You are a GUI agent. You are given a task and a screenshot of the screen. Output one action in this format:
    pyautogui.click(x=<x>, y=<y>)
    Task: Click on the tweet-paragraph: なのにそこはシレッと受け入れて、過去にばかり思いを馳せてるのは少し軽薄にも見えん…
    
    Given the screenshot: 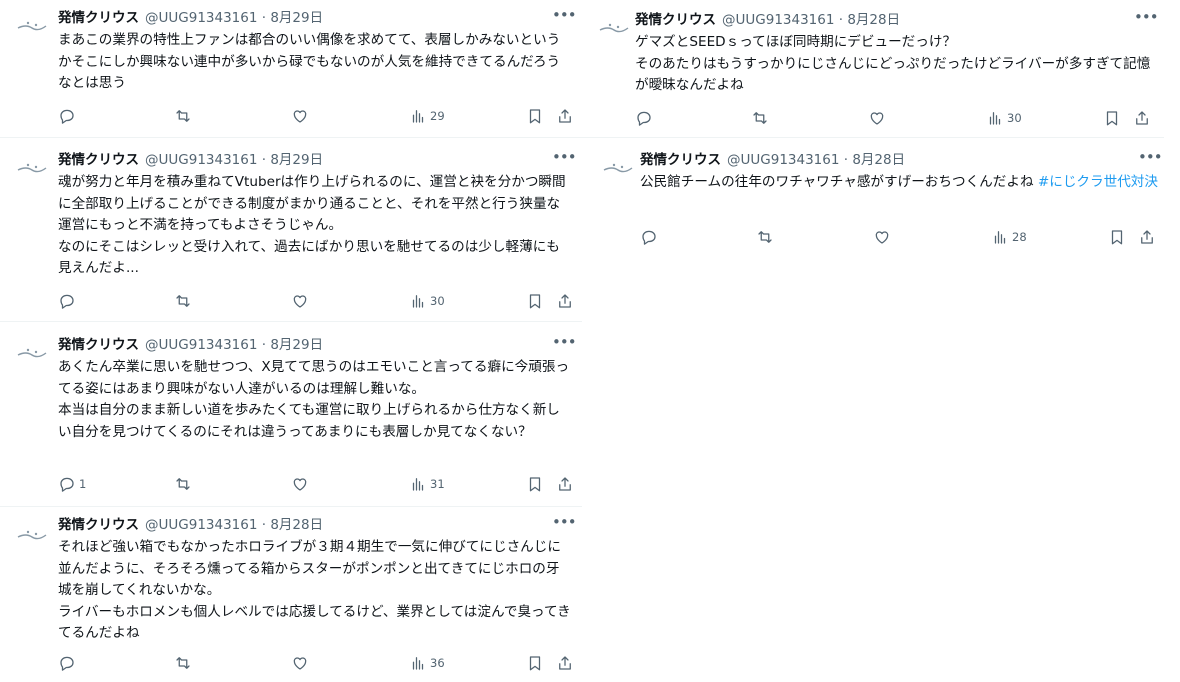 What is the action you would take?
    pyautogui.click(x=309, y=257)
    